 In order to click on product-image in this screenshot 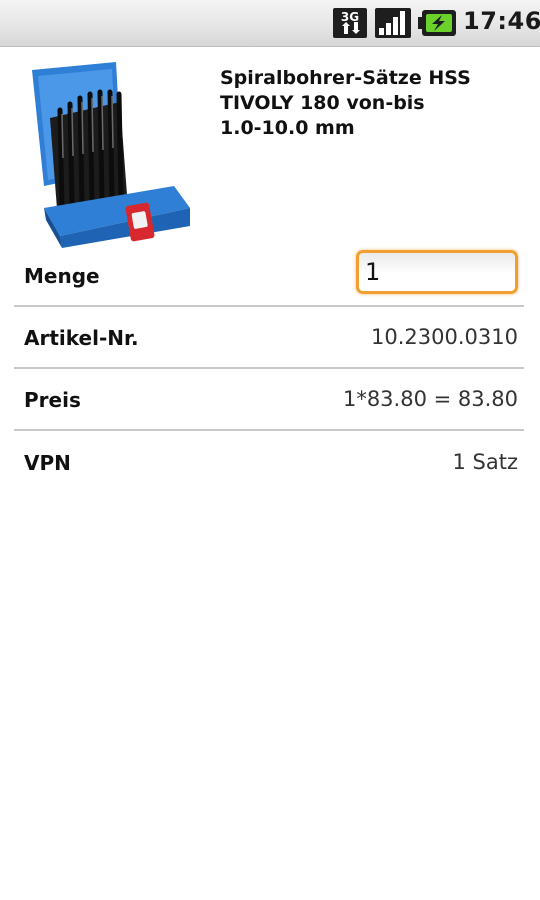, I will do `click(109, 154)`.